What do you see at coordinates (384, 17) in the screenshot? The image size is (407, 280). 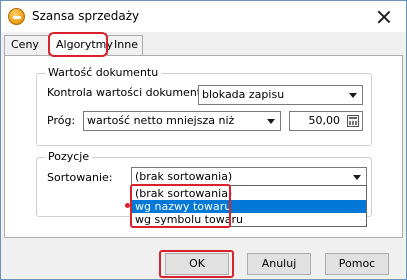 I see `close-icon` at bounding box center [384, 17].